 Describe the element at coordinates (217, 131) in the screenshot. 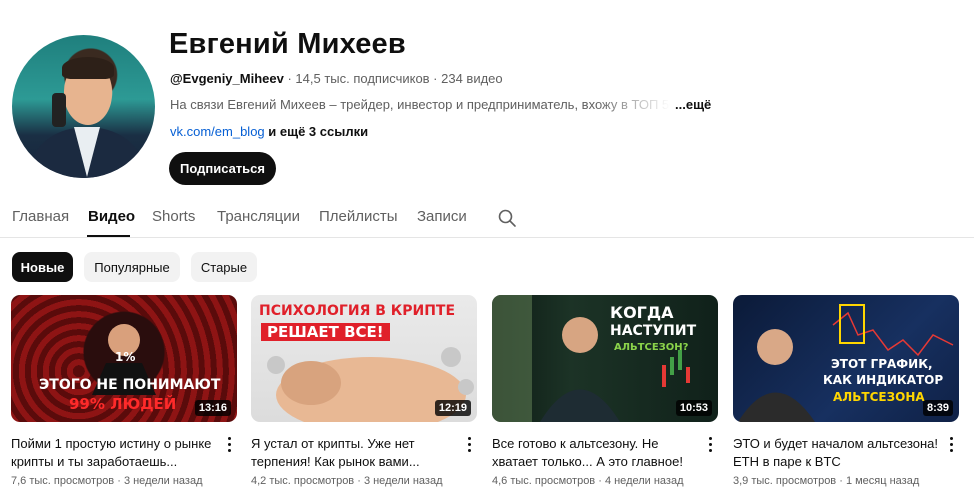

I see `channel-link: vk.com/em_blog` at that location.